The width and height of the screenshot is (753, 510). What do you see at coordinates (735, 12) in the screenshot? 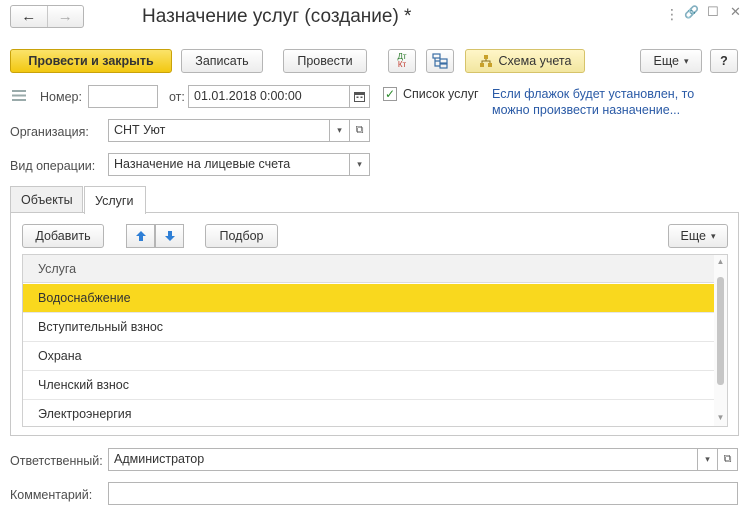
I see `close-icon: ✕` at bounding box center [735, 12].